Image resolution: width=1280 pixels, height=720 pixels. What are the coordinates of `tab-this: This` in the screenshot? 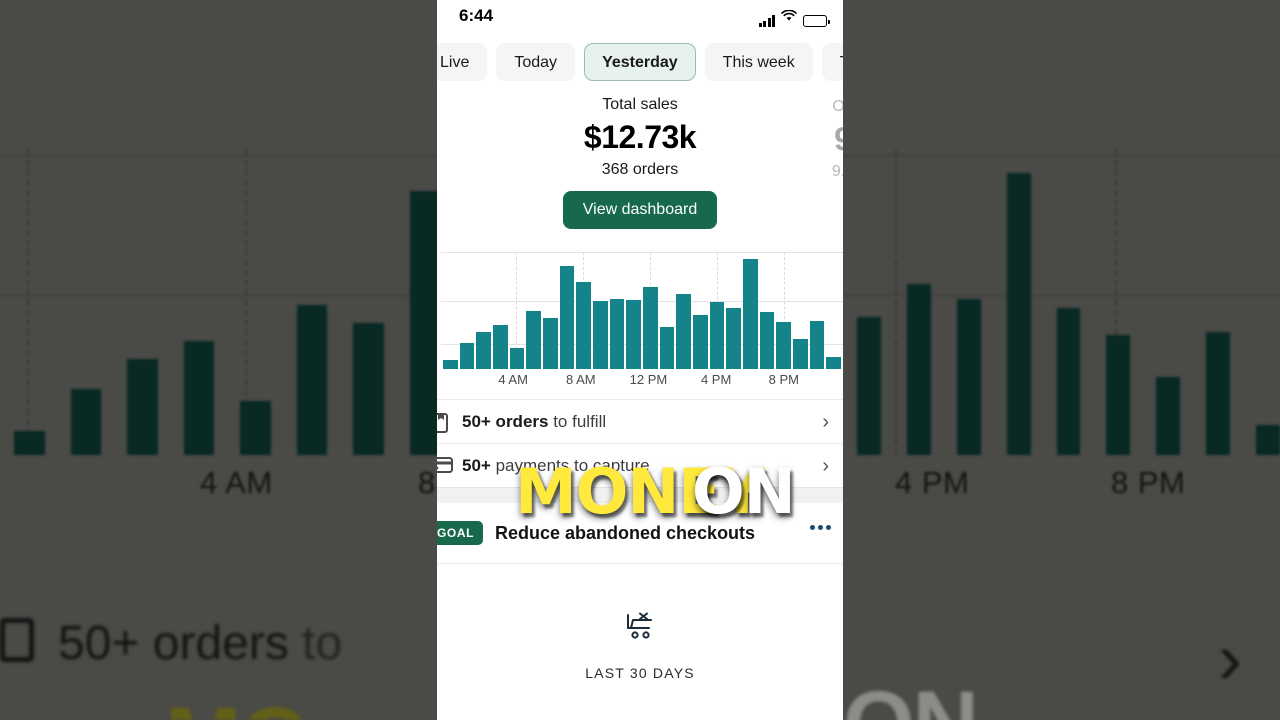 It's located at (832, 62).